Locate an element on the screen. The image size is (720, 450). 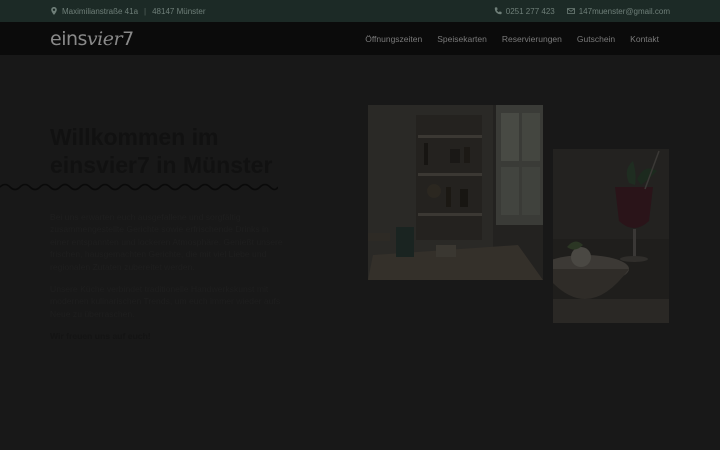
logo: einsvier7 is located at coordinates (92, 39).